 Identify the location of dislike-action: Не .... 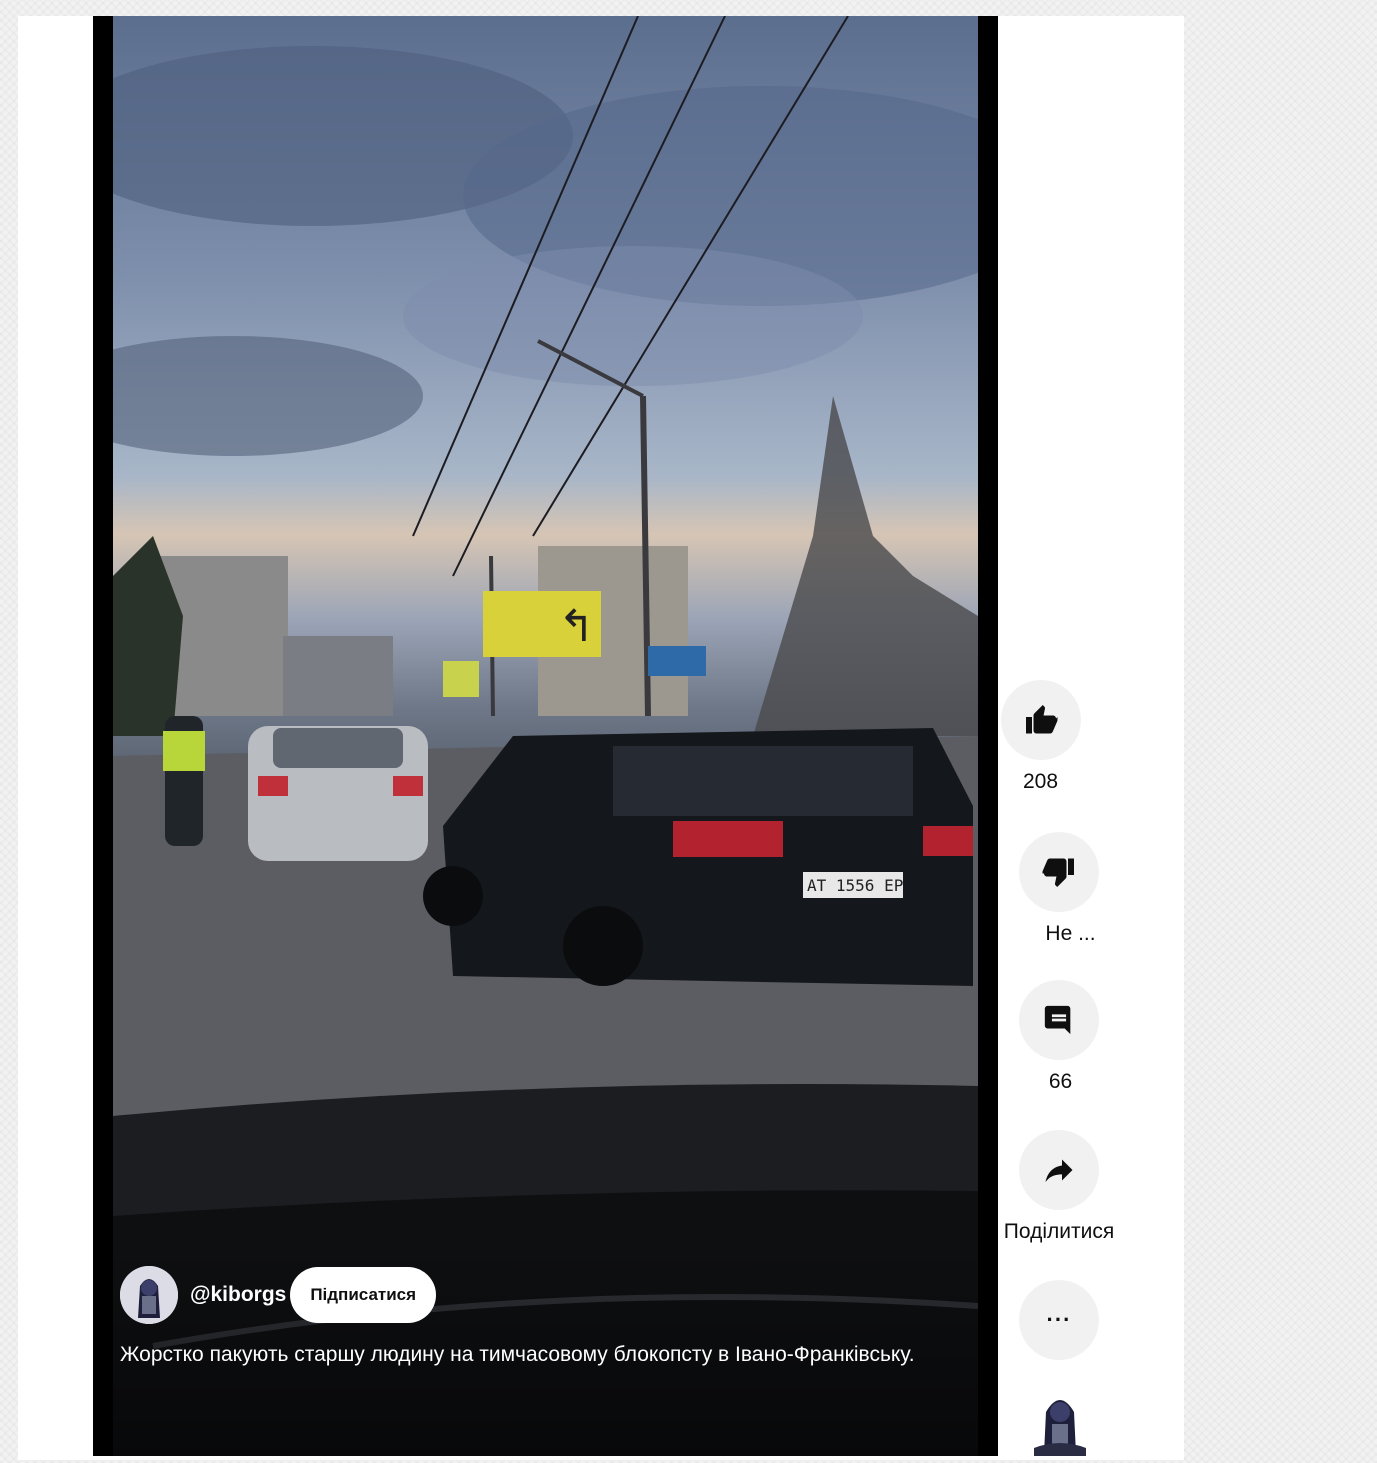
(1060, 889).